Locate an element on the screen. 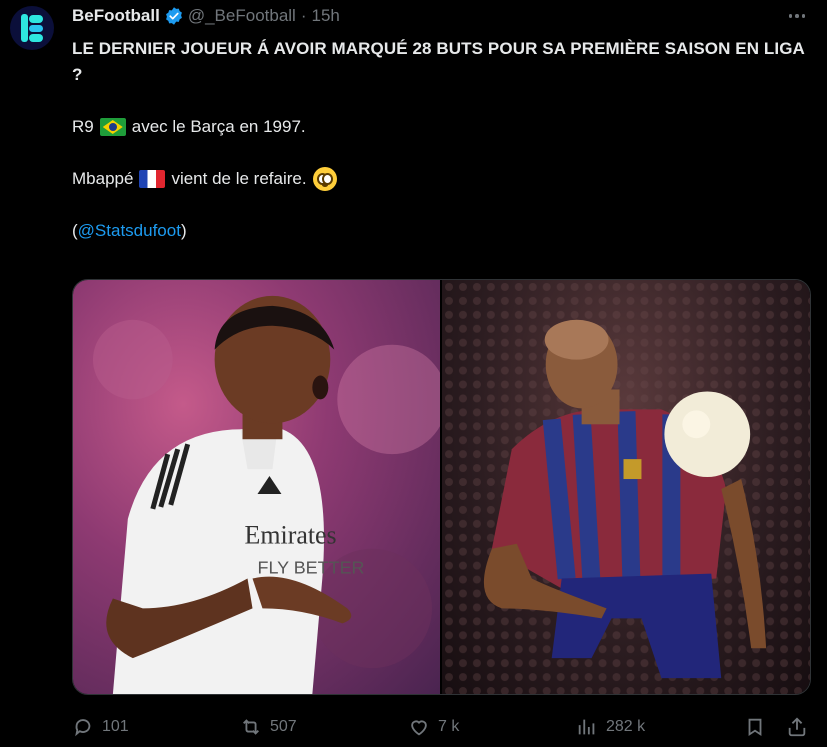 This screenshot has height=747, width=827. bookmark-icon is located at coordinates (755, 727).